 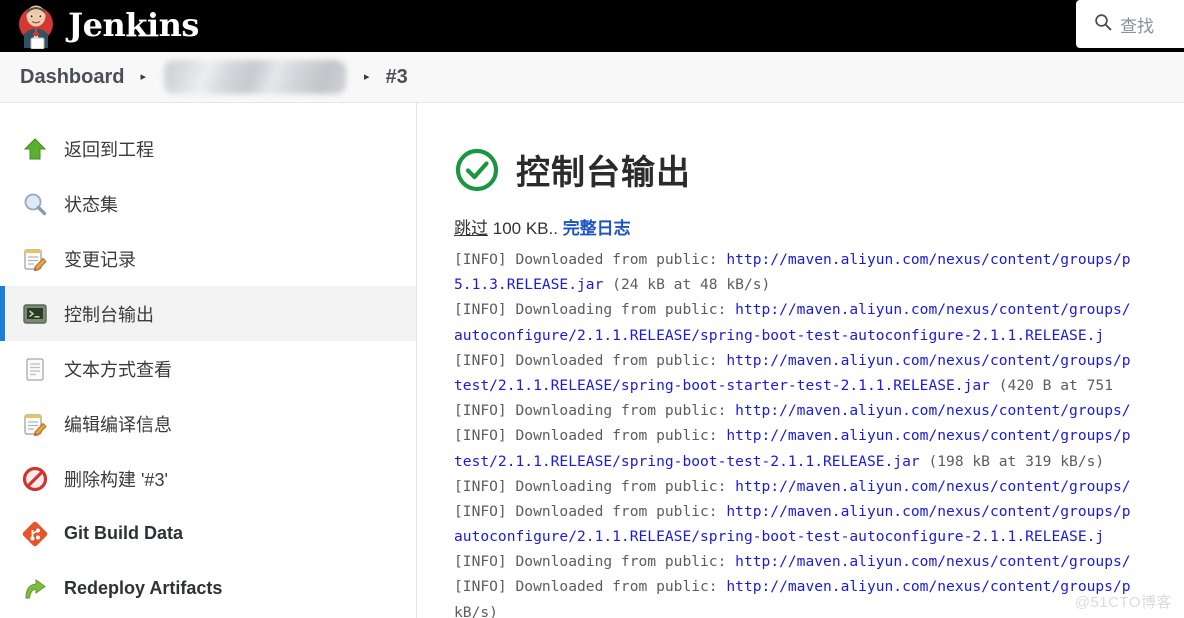 I want to click on terminal-icon, so click(x=35, y=314).